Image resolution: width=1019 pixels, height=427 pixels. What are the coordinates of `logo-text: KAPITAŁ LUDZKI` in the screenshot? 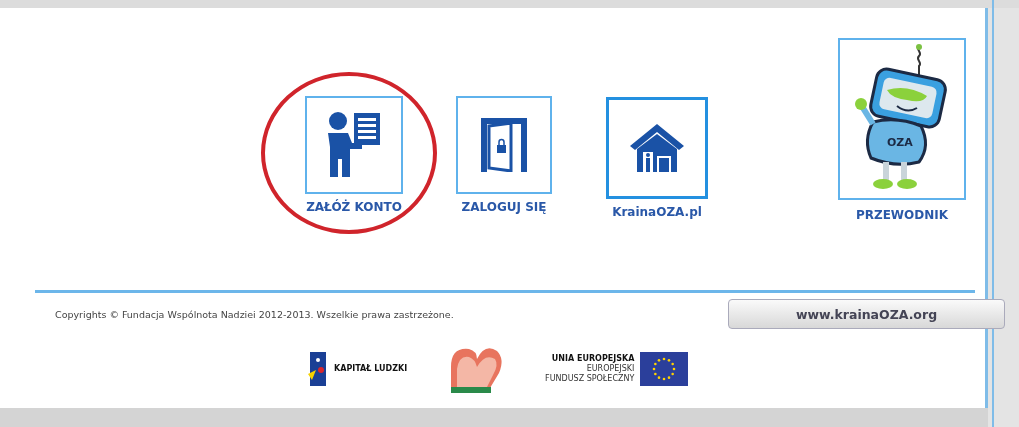 It's located at (371, 369).